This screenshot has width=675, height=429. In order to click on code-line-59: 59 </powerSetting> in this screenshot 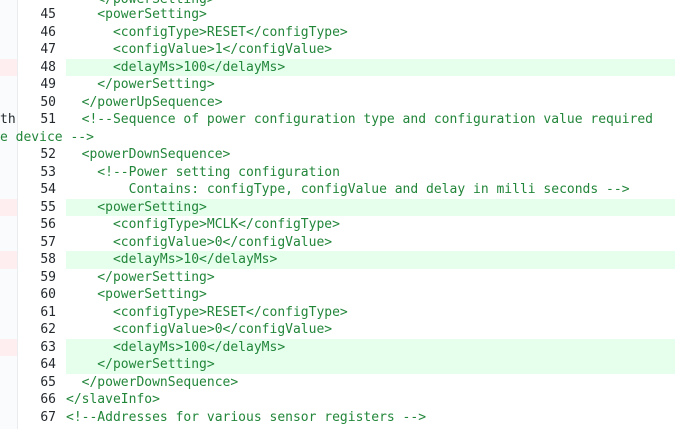, I will do `click(337, 278)`.